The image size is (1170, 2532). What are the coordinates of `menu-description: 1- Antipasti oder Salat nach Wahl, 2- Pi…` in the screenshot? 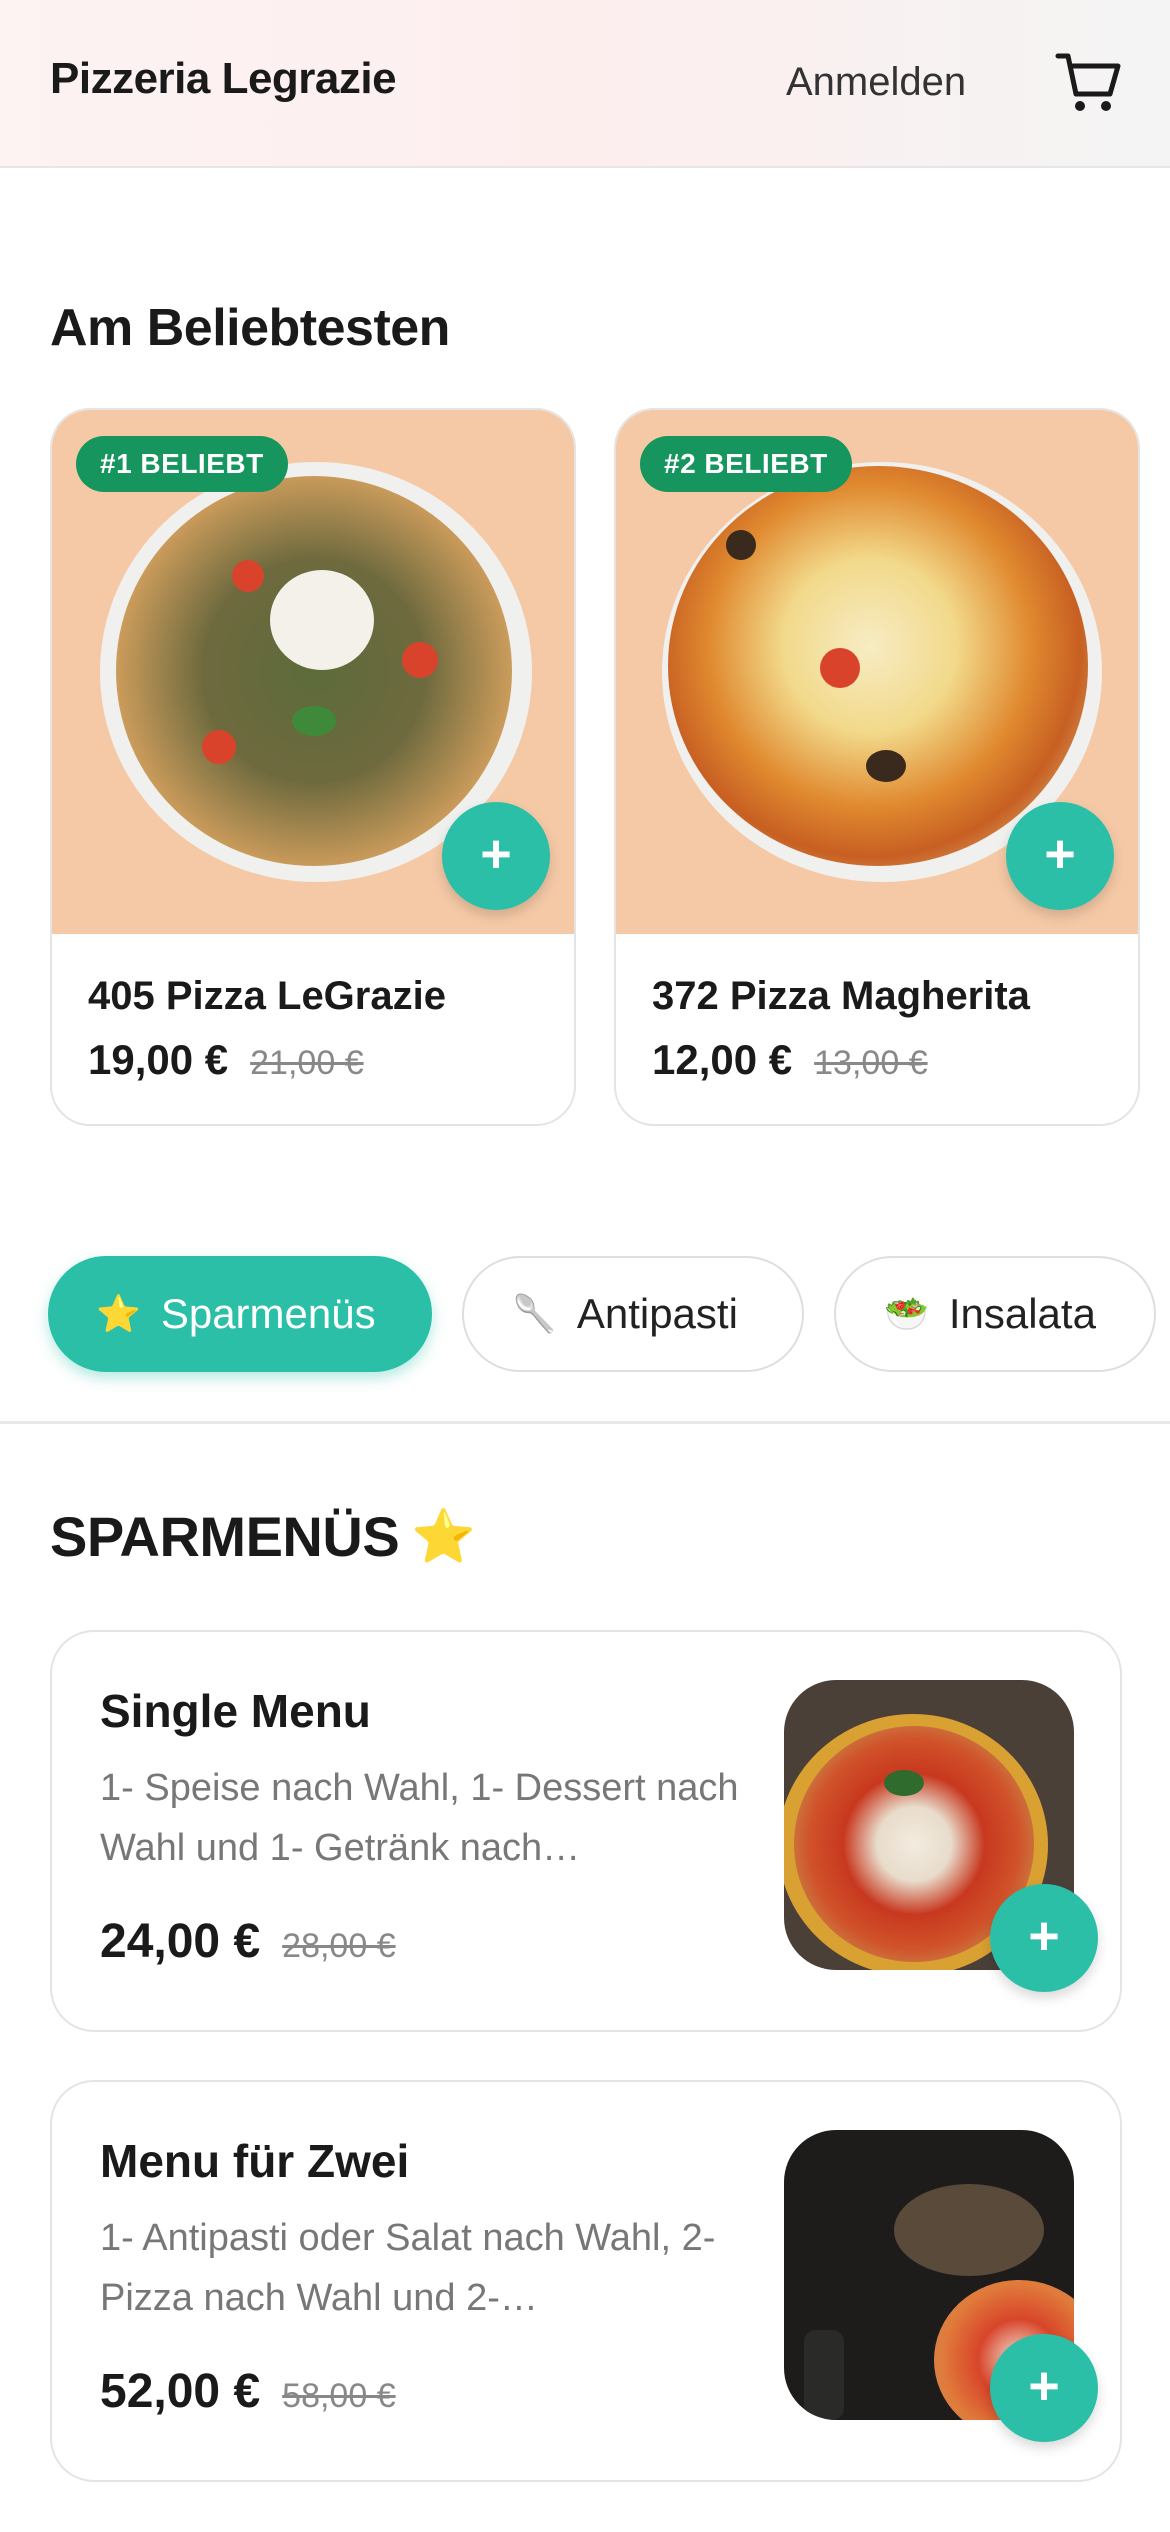 It's located at (408, 2268).